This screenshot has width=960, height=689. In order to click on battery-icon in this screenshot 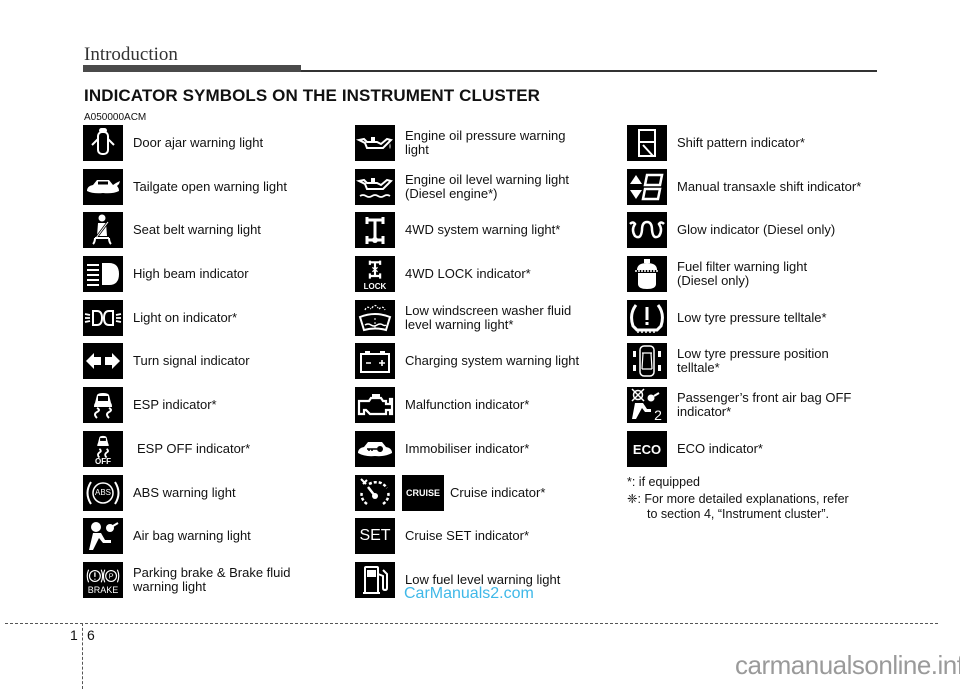, I will do `click(375, 361)`.